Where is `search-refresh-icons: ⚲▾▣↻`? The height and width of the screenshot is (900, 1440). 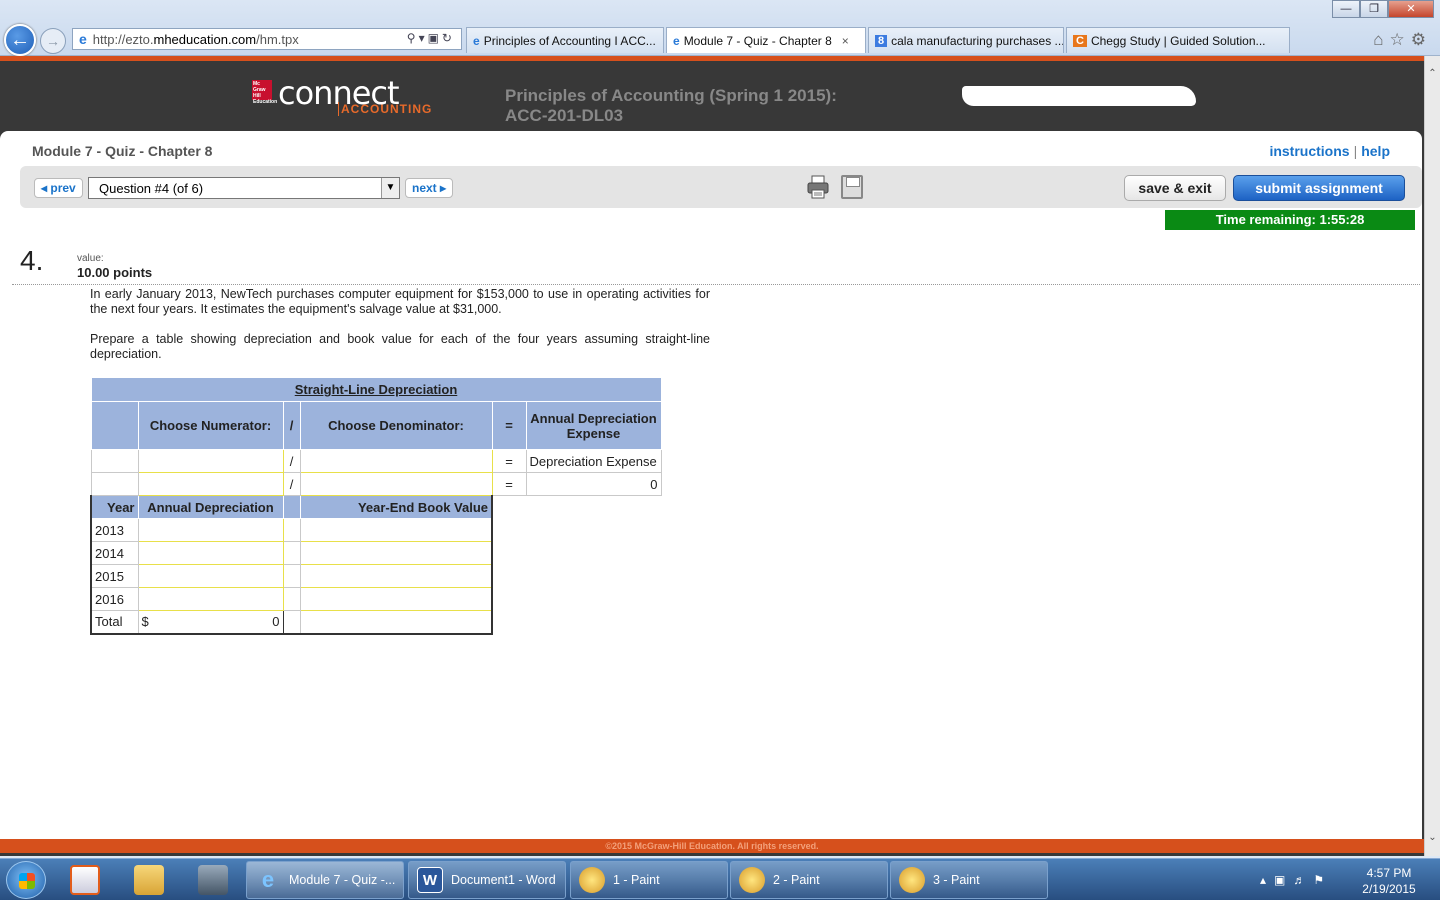
search-refresh-icons: ⚲▾▣↻ is located at coordinates (431, 38).